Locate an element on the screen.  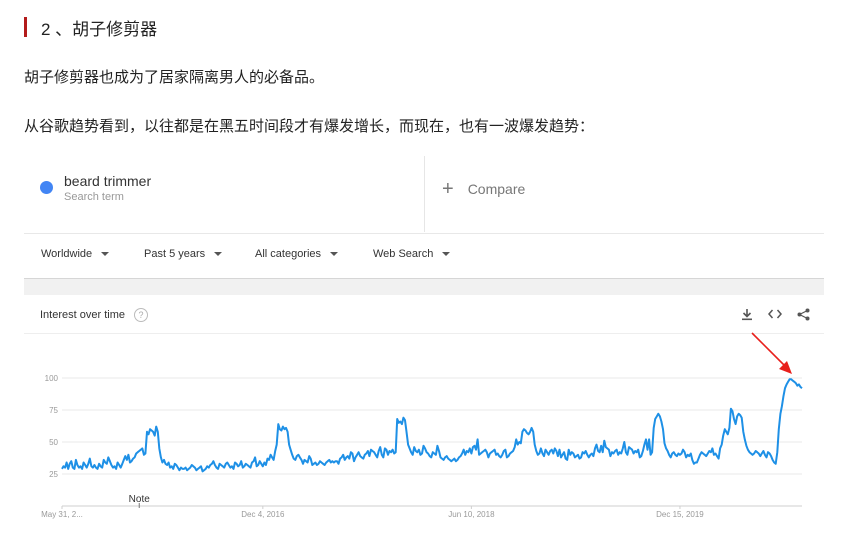
y-tick-label: 100 is located at coordinates (52, 378).